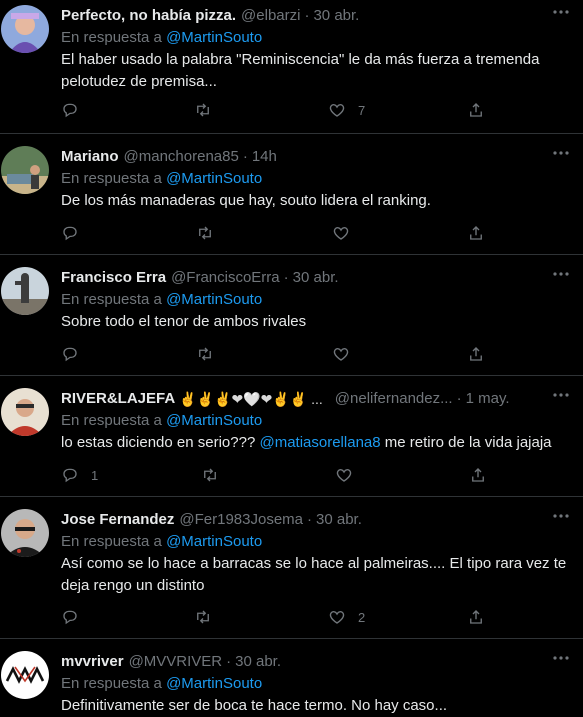 This screenshot has height=717, width=583. I want to click on tweet-text-part: me retiro de la vida jajaja, so click(466, 442).